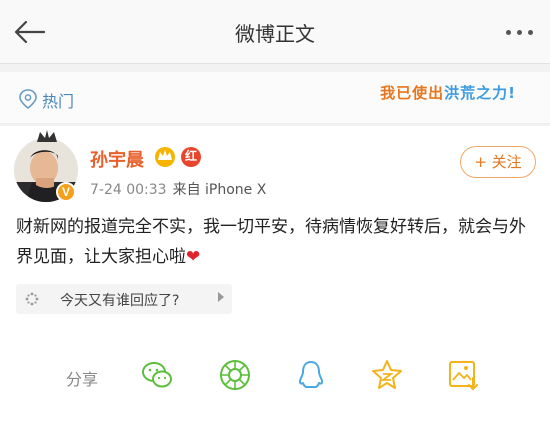 The width and height of the screenshot is (550, 444). I want to click on post-source: 来自 iPhone X, so click(219, 190).